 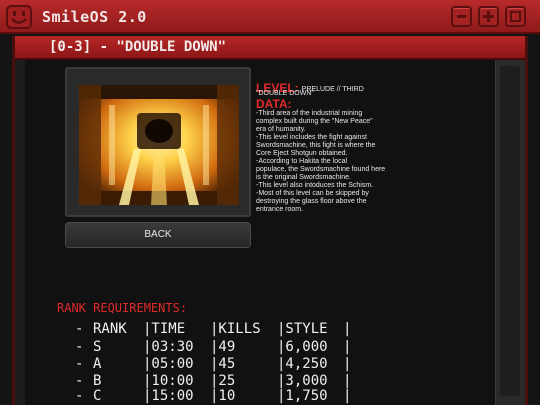 What do you see at coordinates (138, 47) in the screenshot?
I see `window-title: [0-3] - "DOUBLE DOWN"` at bounding box center [138, 47].